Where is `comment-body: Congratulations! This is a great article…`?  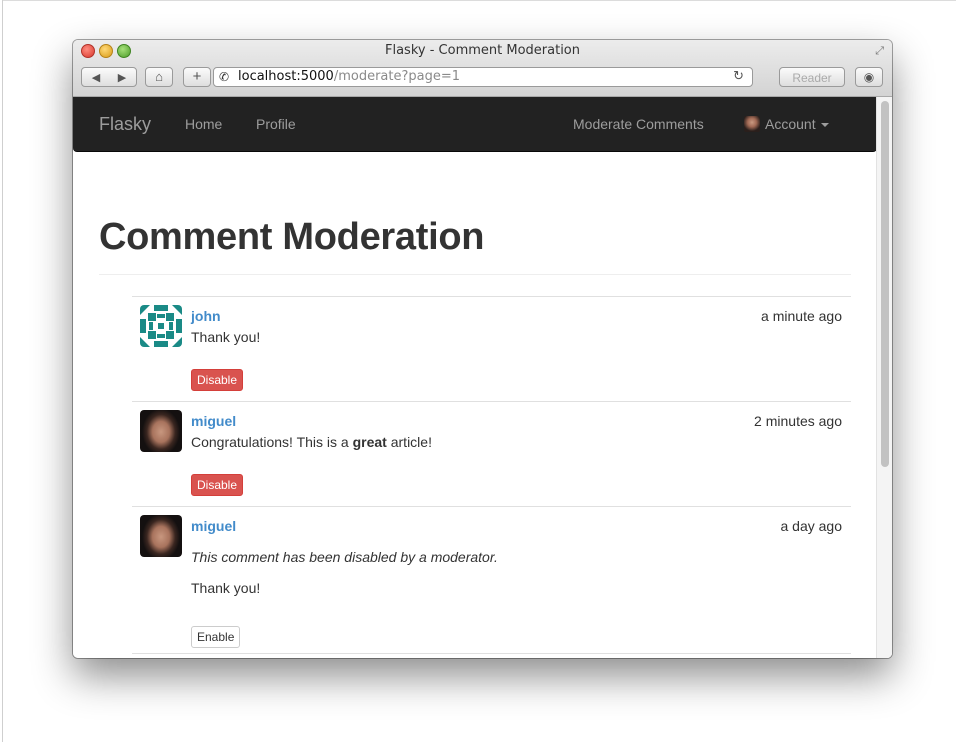 comment-body: Congratulations! This is a great article… is located at coordinates (311, 442).